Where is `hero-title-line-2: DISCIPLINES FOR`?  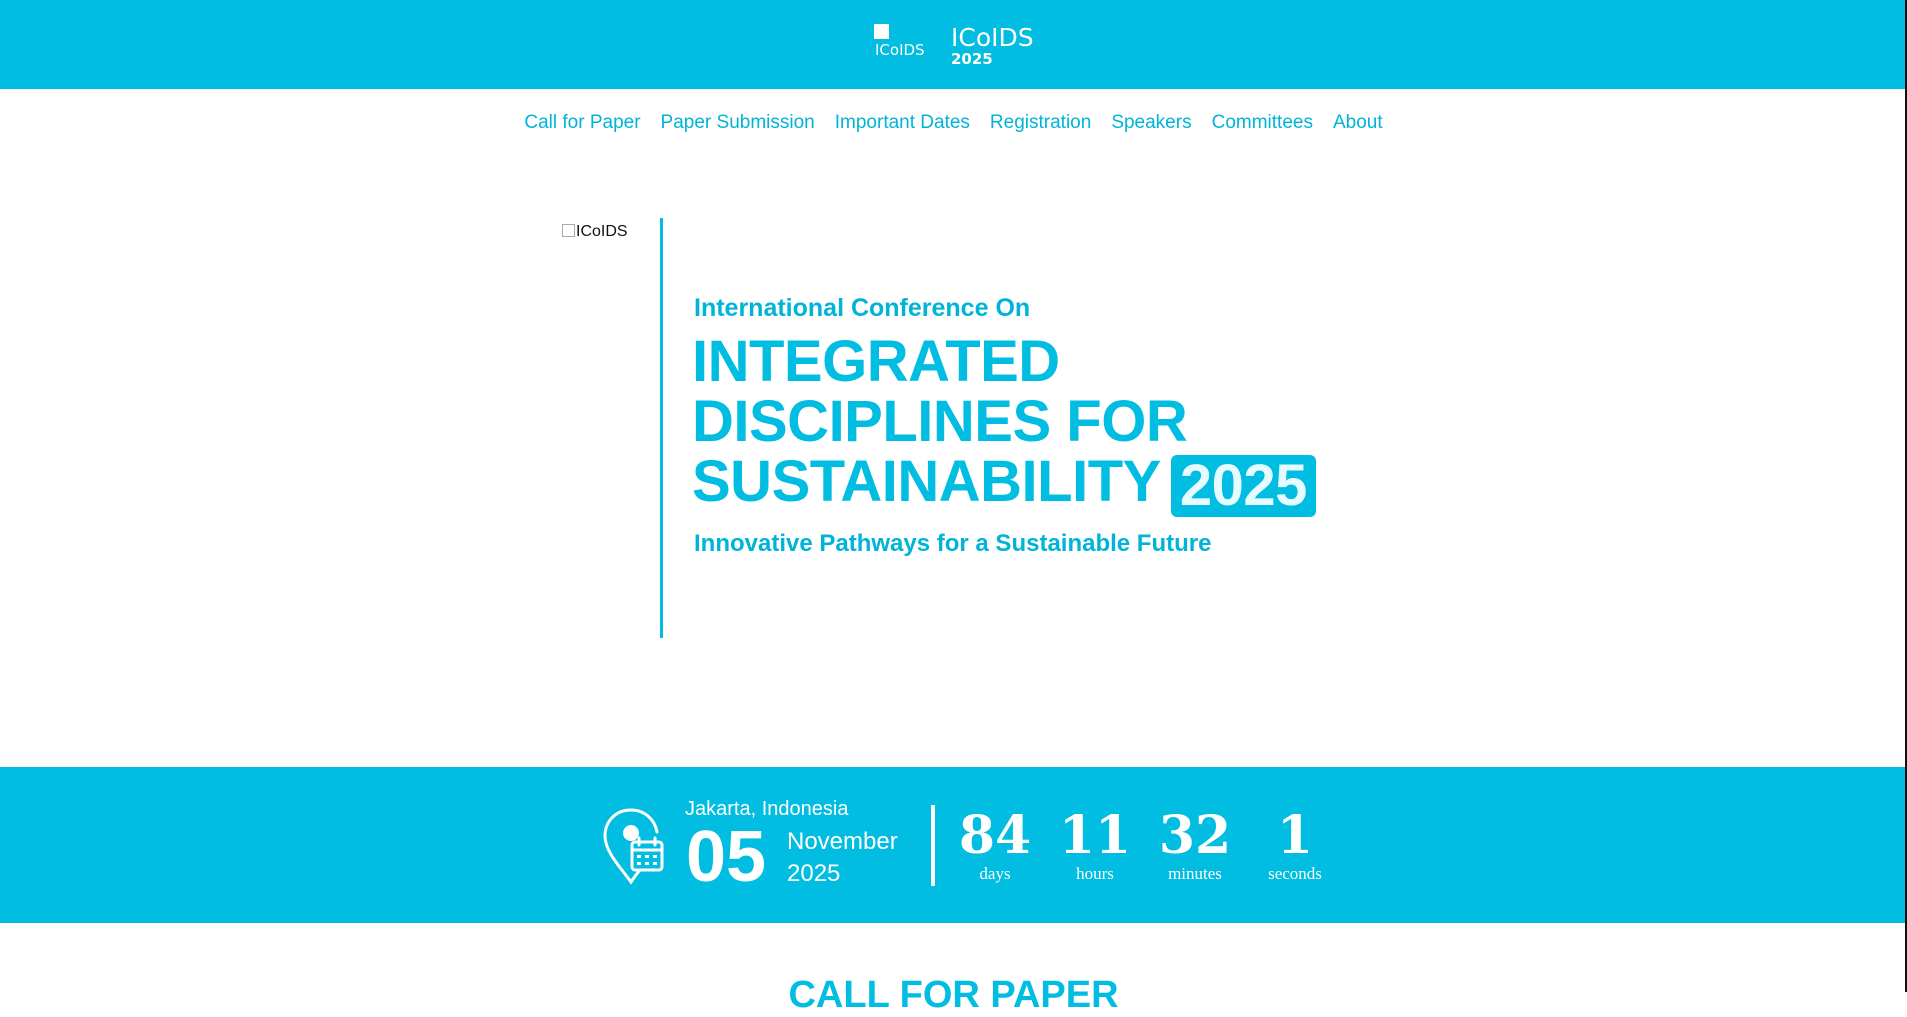
hero-title-line-2: DISCIPLINES FOR is located at coordinates (940, 421).